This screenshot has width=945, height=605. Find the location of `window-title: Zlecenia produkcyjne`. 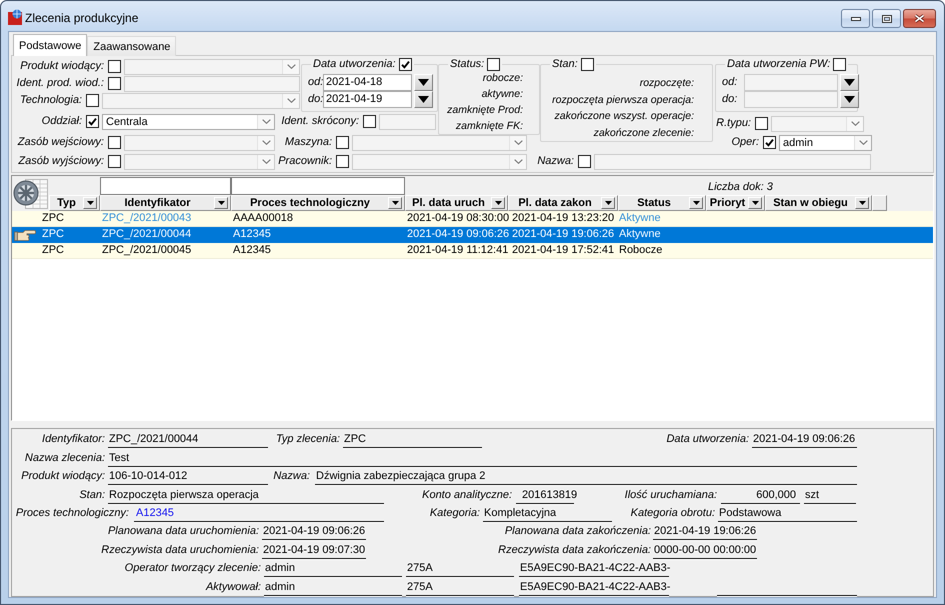

window-title: Zlecenia produkcyjne is located at coordinates (81, 17).